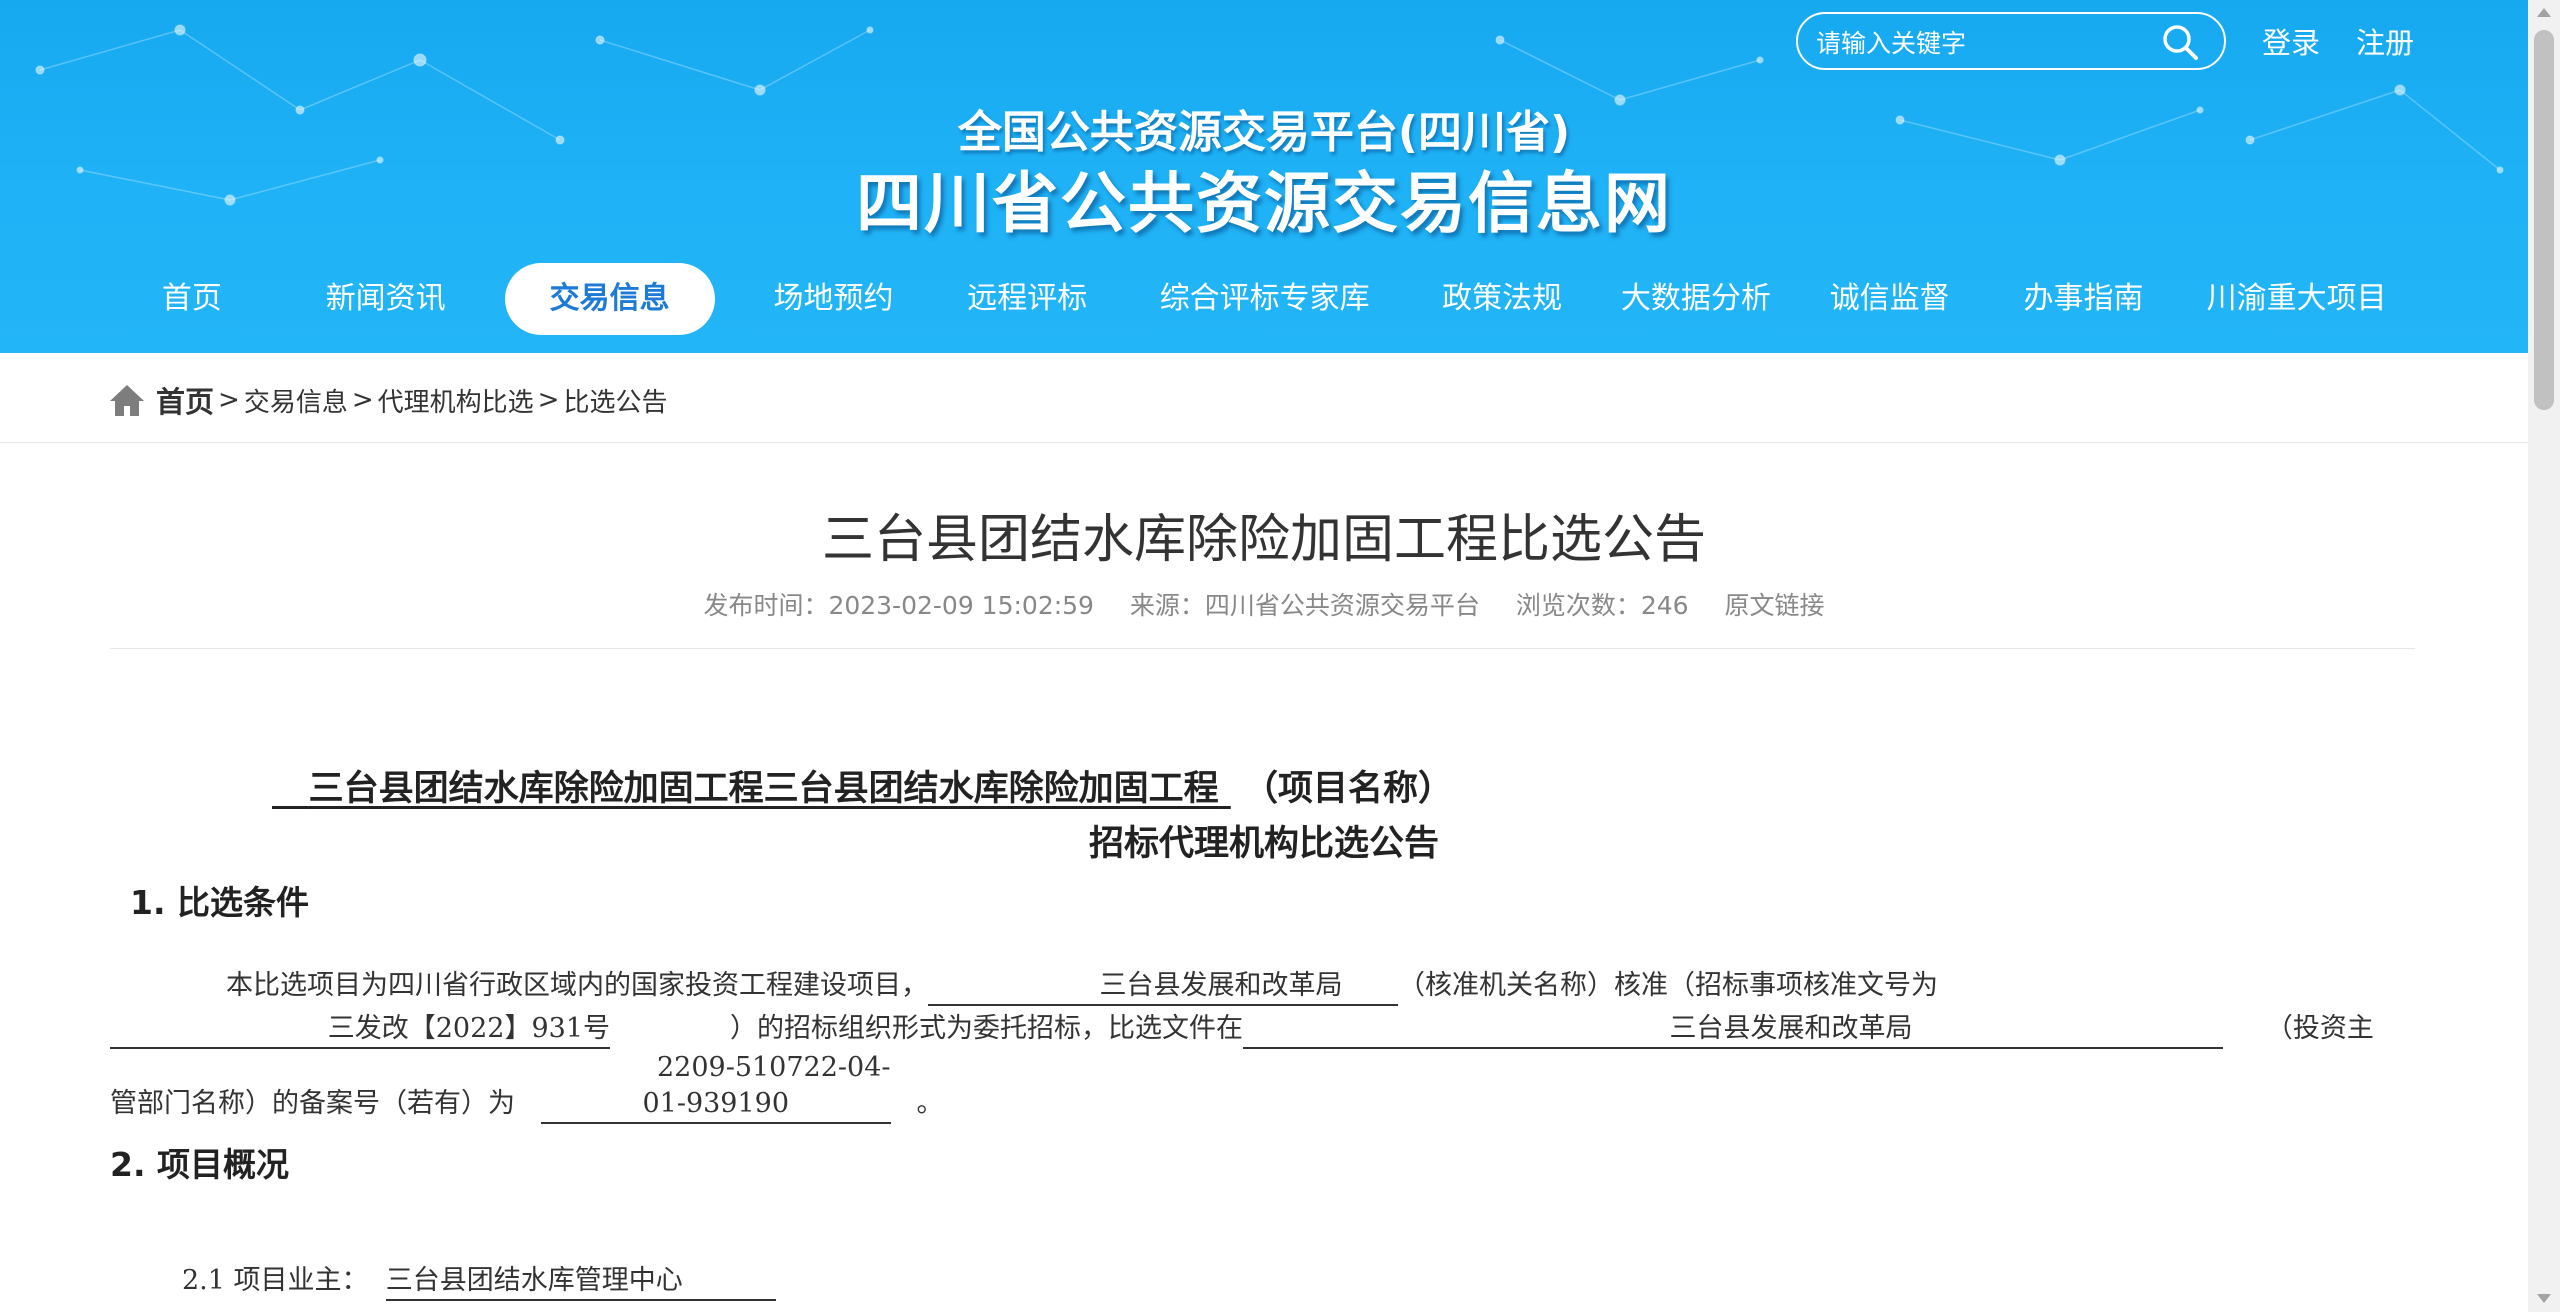  Describe the element at coordinates (2544, 656) in the screenshot. I see `page-scrollbar` at that location.